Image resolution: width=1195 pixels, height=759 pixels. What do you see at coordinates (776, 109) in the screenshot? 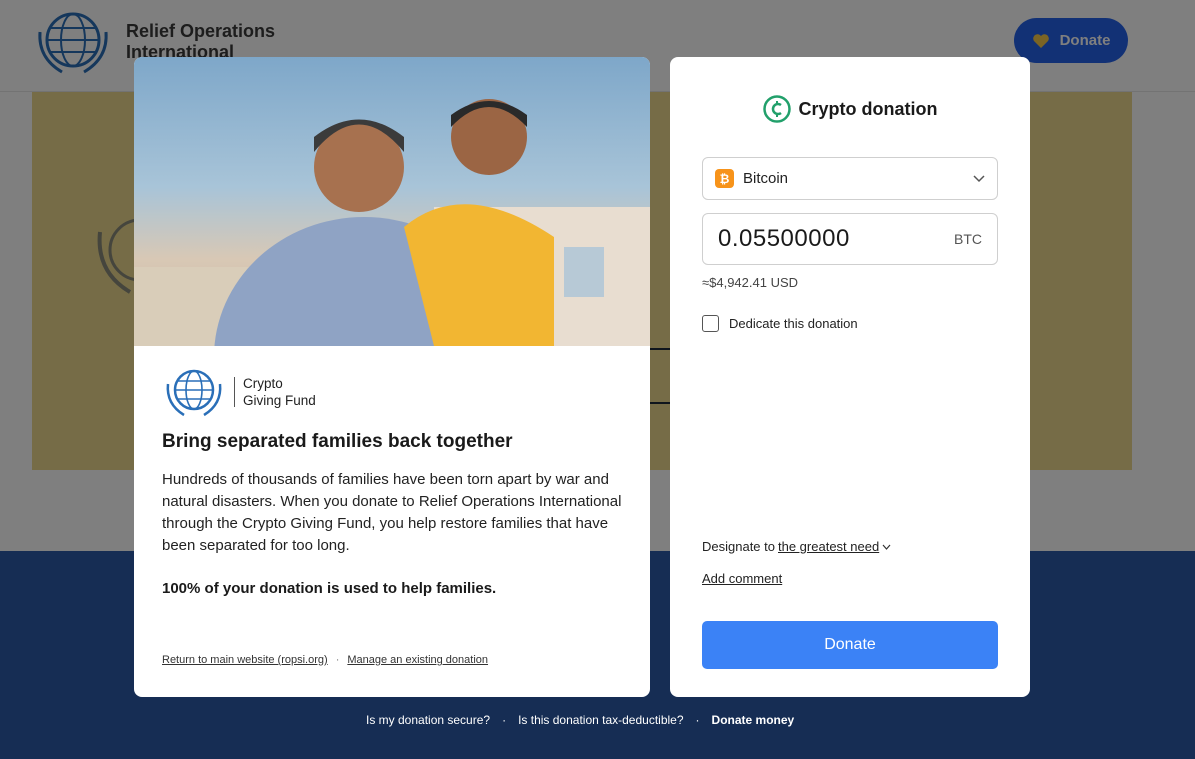
I see `crypto-coin-icon` at bounding box center [776, 109].